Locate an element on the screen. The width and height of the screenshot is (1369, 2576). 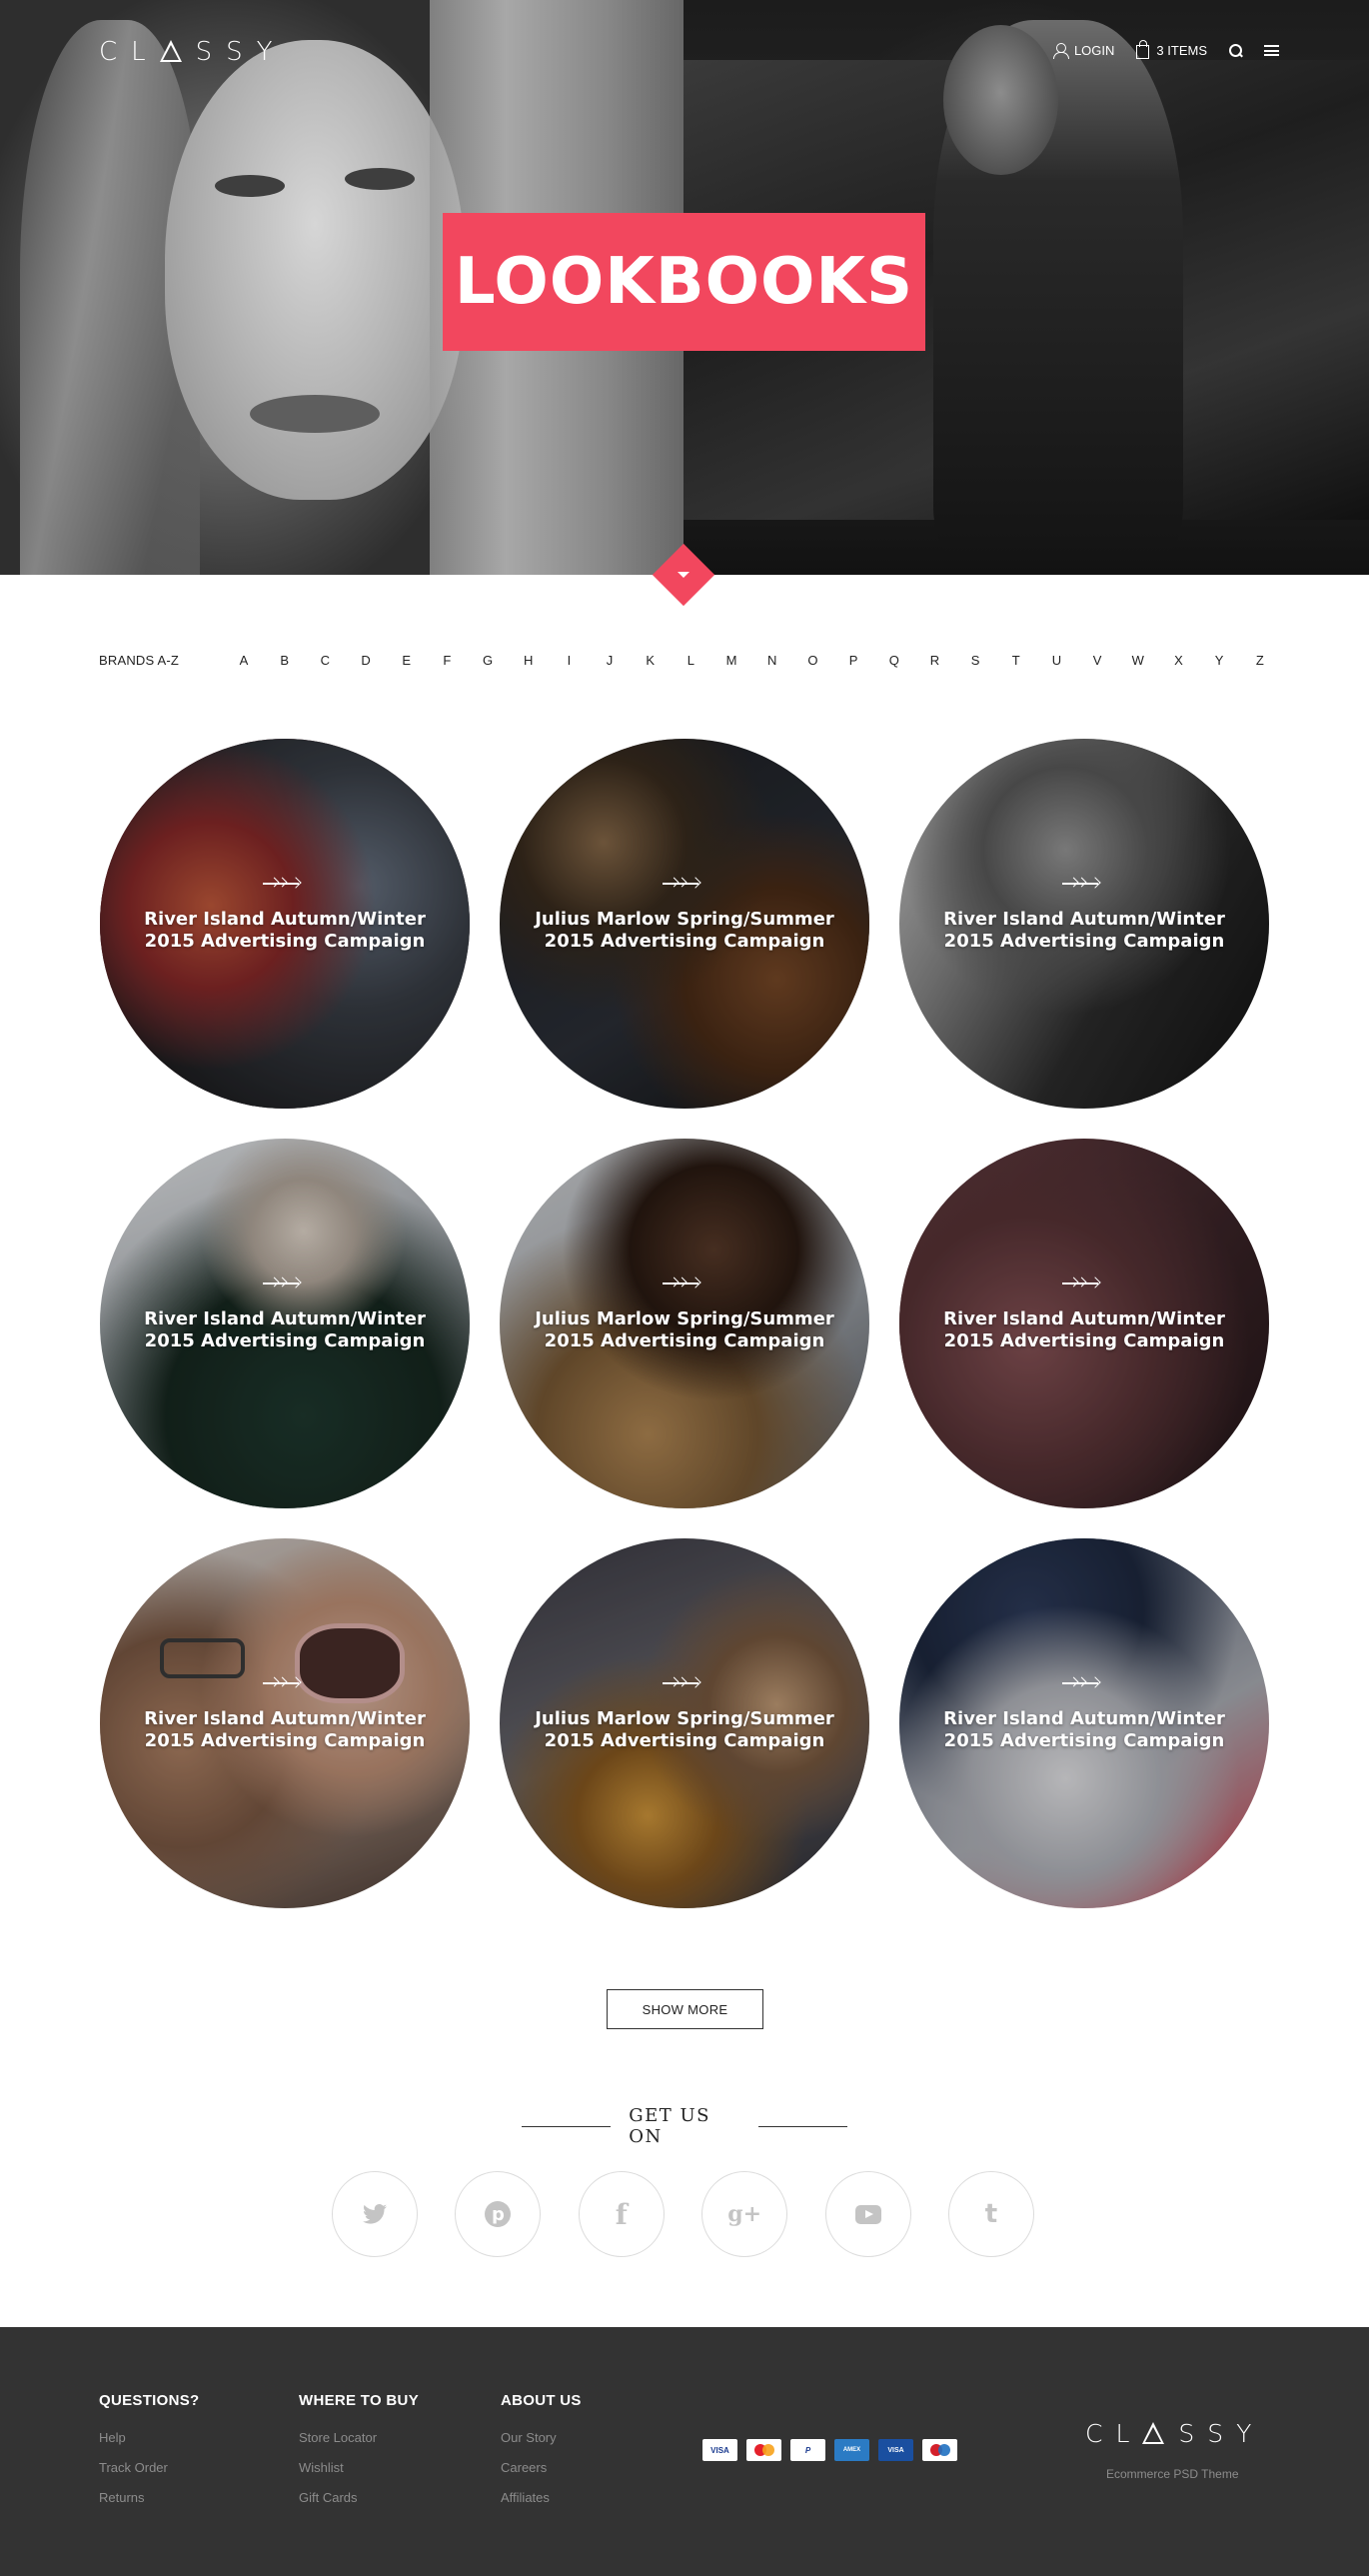
footer-tagline: Ecommerce PSD Theme is located at coordinates (1172, 2474).